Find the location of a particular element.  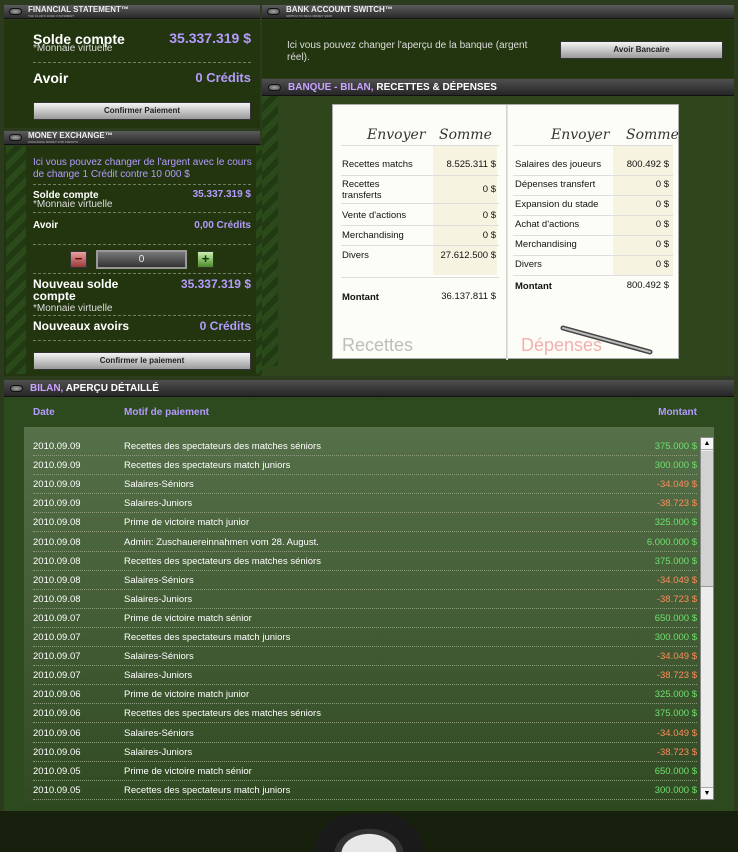

scroll-up-button: ▲ is located at coordinates (707, 444).